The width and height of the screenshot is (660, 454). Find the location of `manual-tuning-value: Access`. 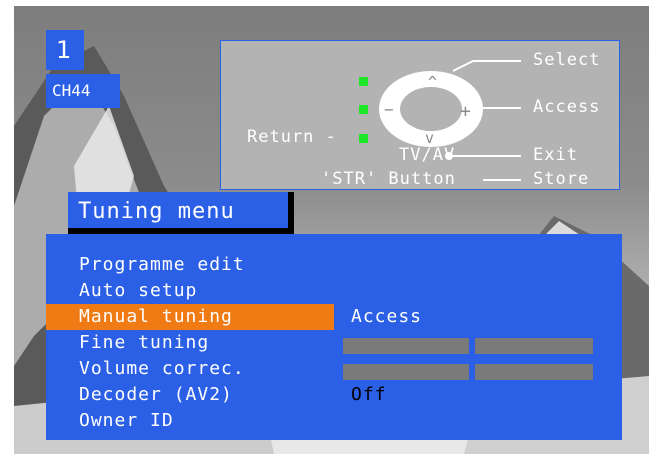

manual-tuning-value: Access is located at coordinates (387, 316).